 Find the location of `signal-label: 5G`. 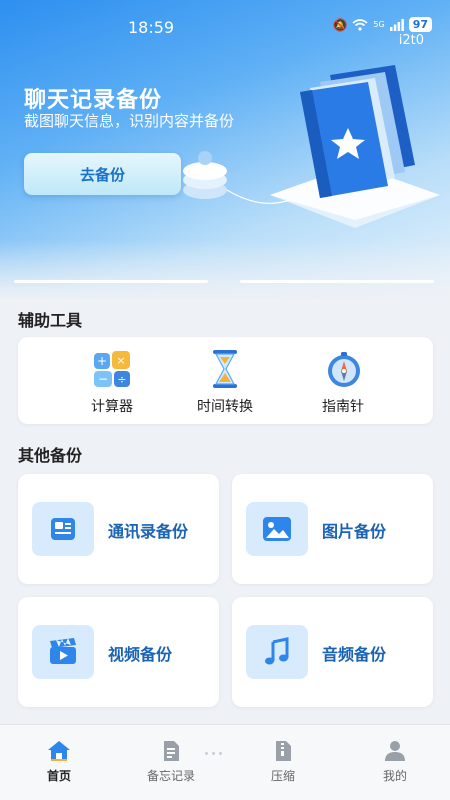

signal-label: 5G is located at coordinates (379, 24).